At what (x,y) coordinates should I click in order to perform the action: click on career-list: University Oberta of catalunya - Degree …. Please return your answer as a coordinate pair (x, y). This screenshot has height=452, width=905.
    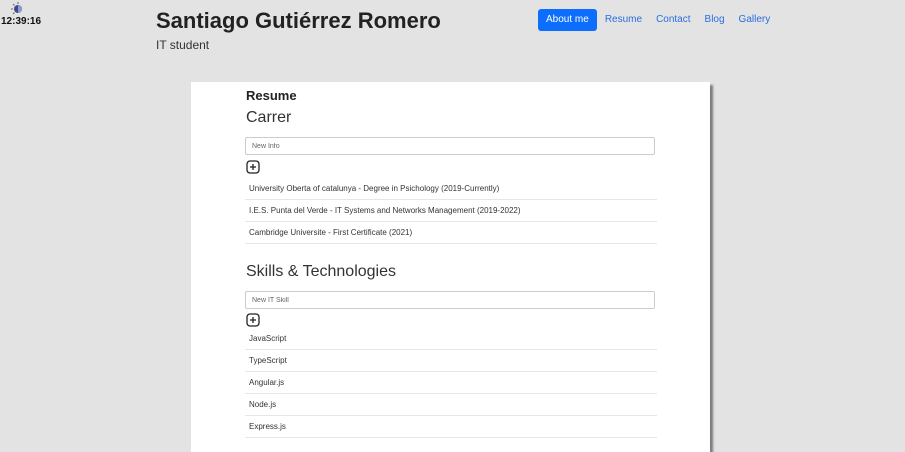
    Looking at the image, I should click on (451, 211).